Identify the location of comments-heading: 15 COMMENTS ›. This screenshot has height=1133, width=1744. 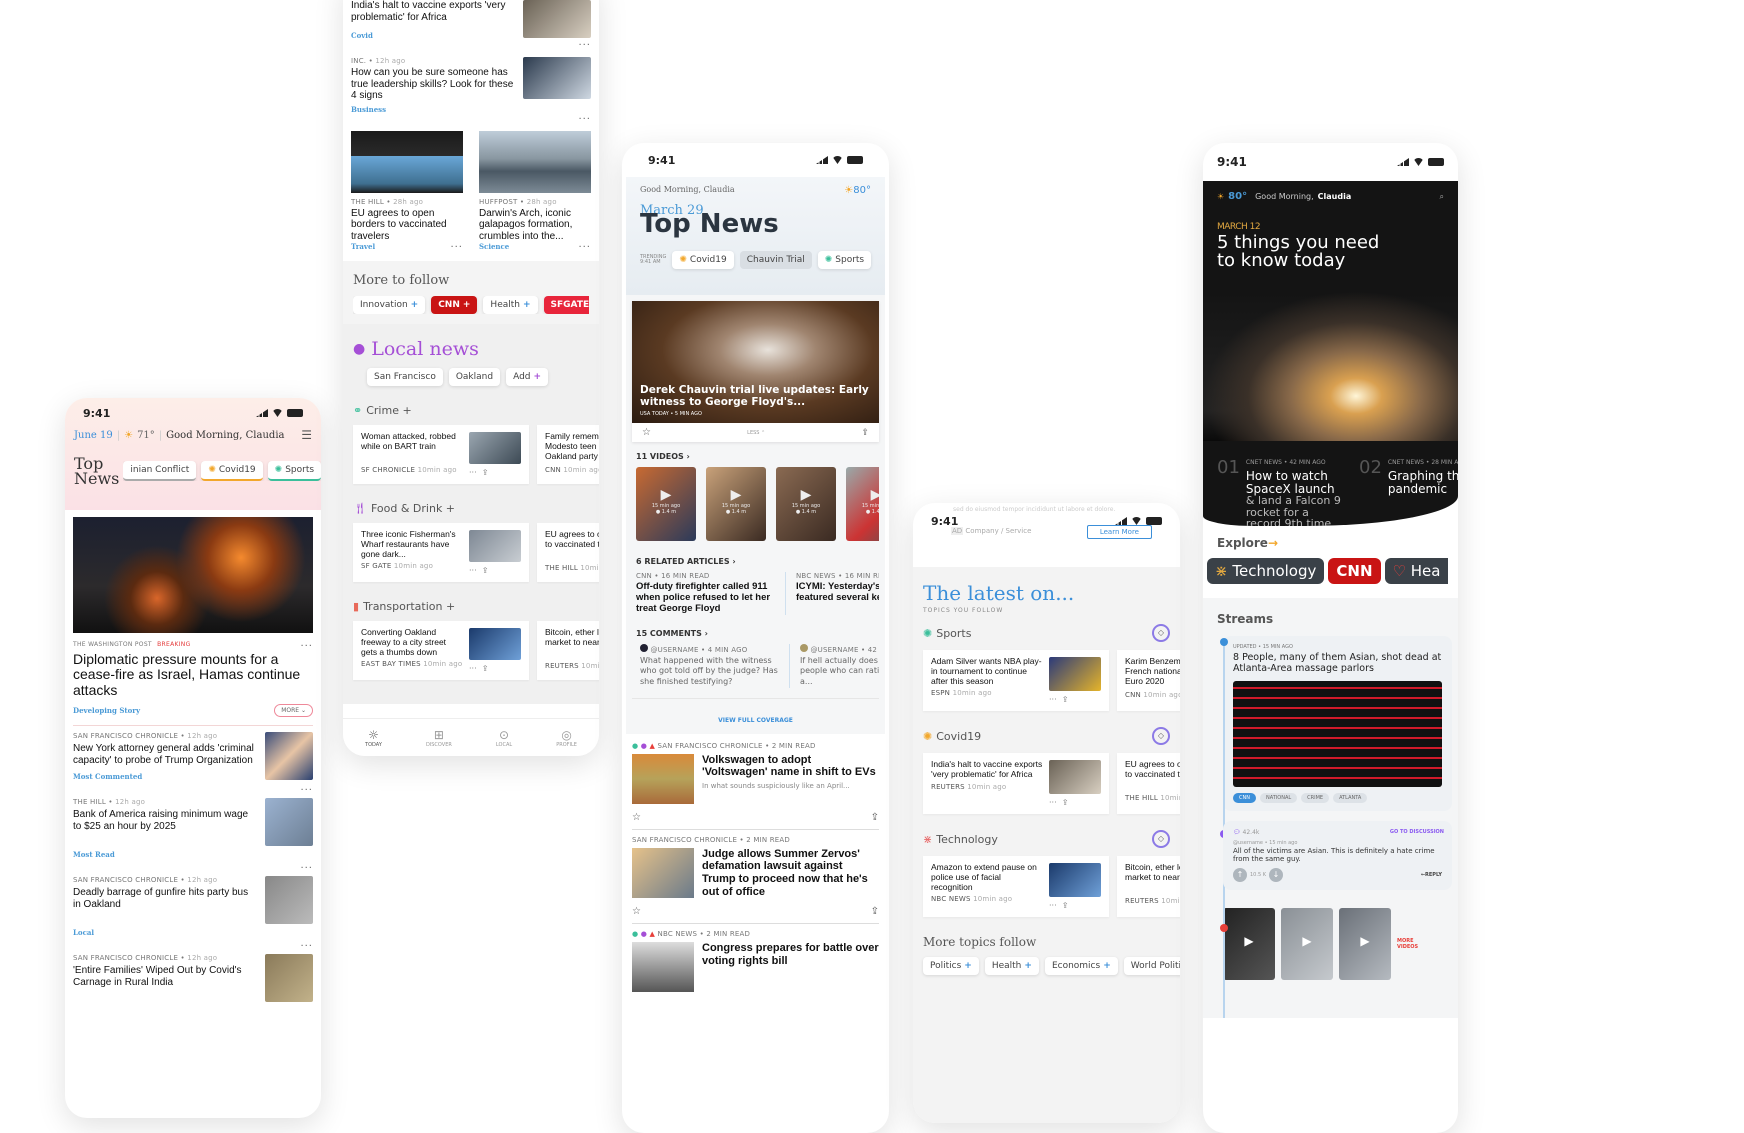
(755, 633).